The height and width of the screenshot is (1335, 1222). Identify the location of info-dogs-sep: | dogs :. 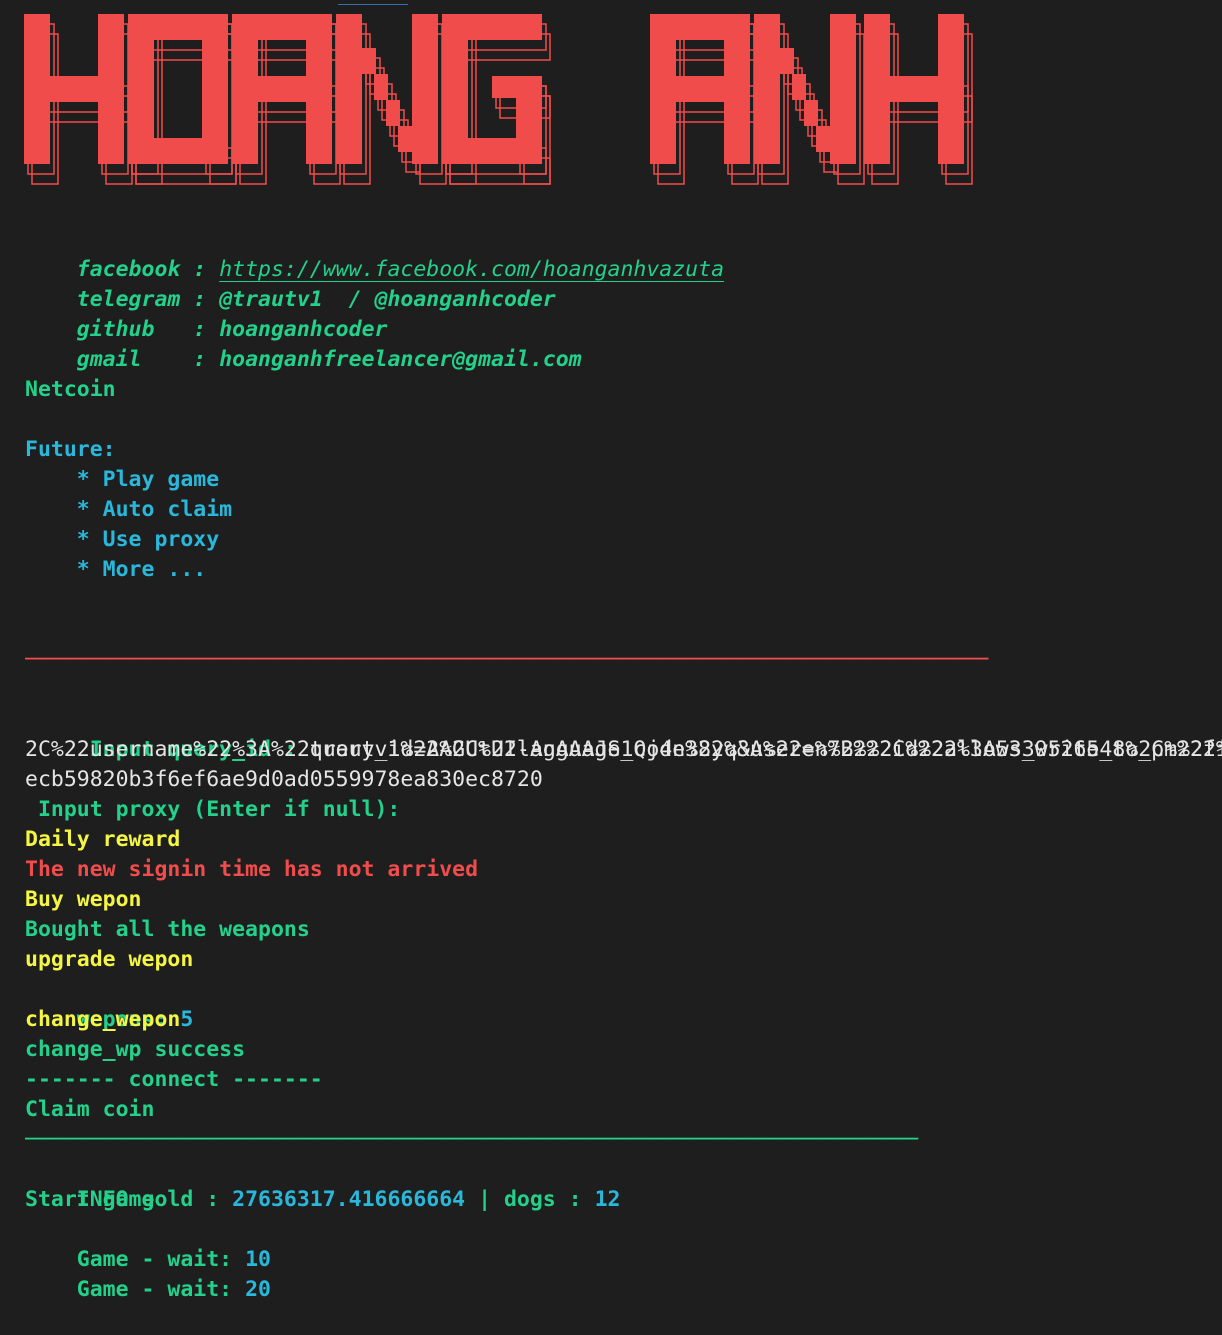
(530, 1199).